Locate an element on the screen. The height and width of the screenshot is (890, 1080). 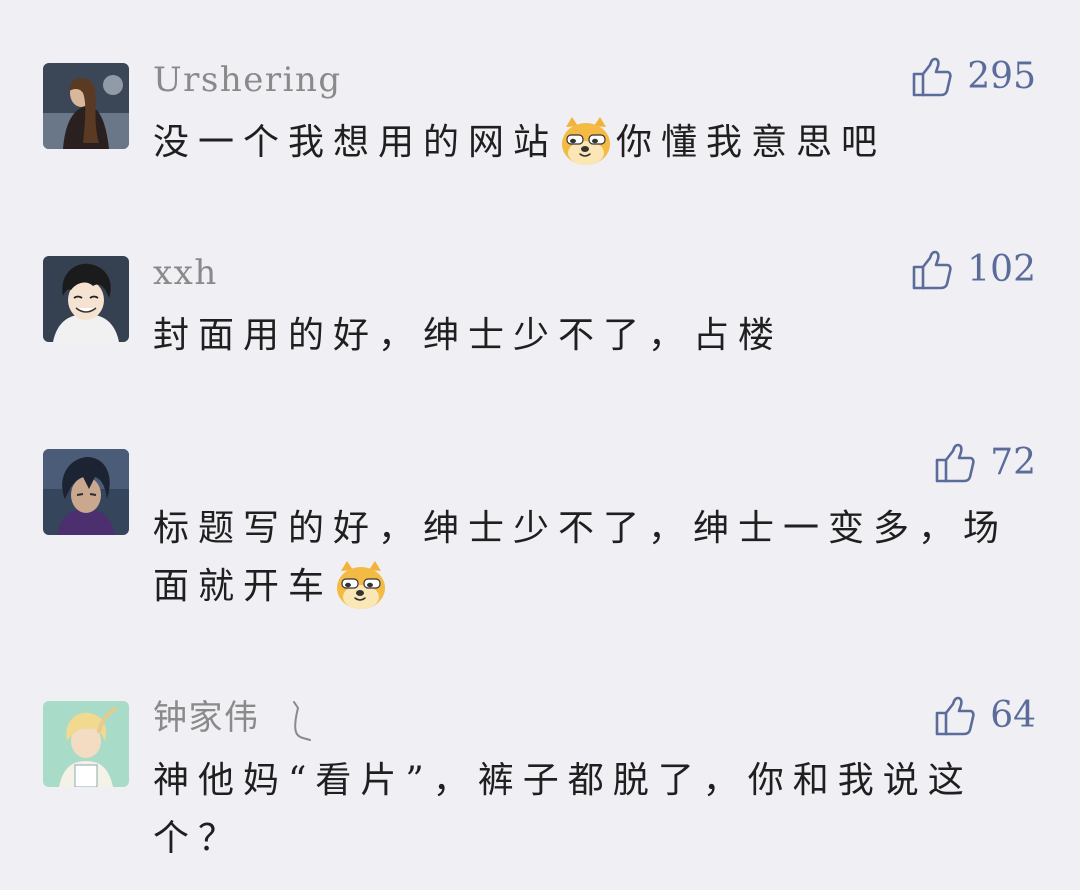
username-text: 钟家伟 is located at coordinates (206, 718).